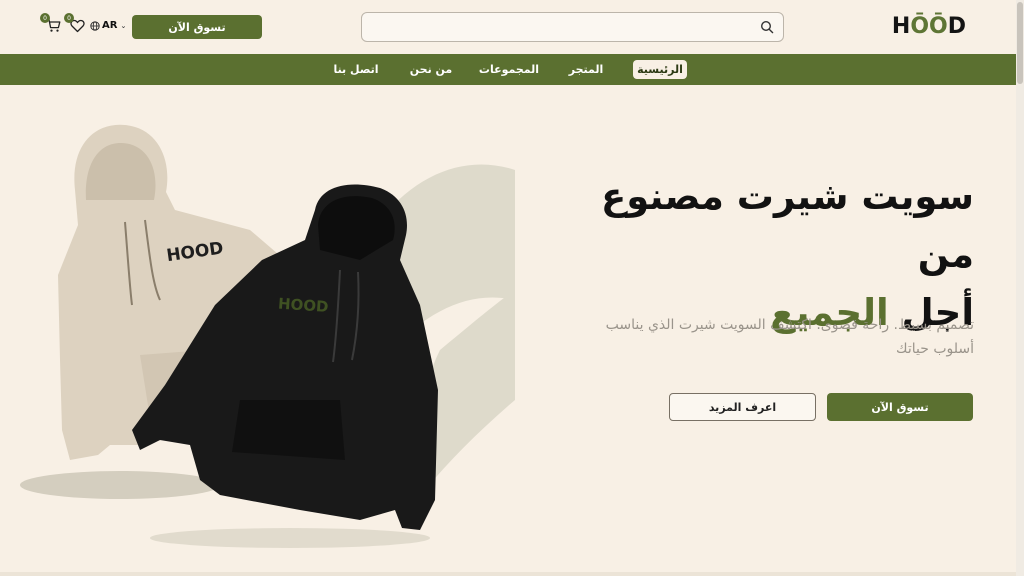 This screenshot has width=1024, height=576. Describe the element at coordinates (75, 23) in the screenshot. I see `wishlist-button: 0` at that location.